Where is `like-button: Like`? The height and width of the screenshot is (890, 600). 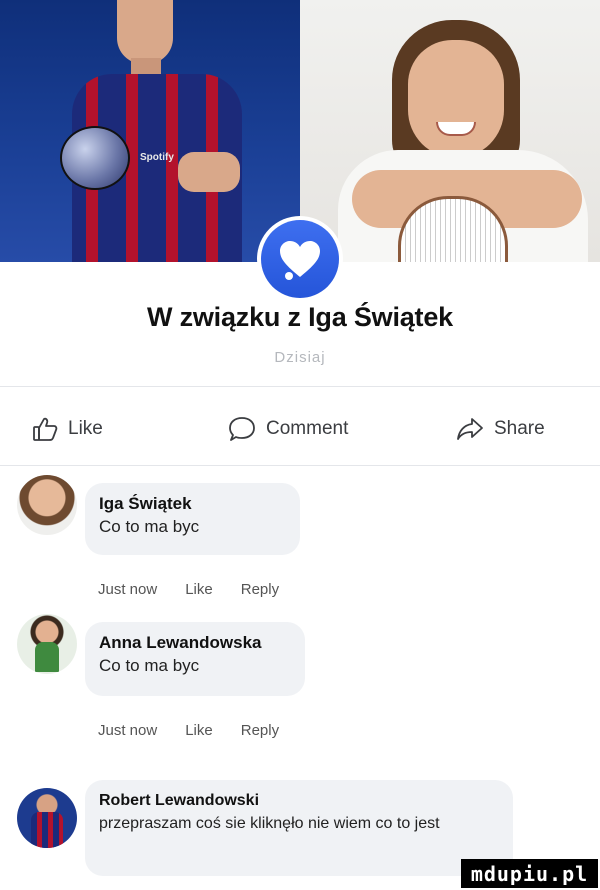
like-button: Like is located at coordinates (67, 429).